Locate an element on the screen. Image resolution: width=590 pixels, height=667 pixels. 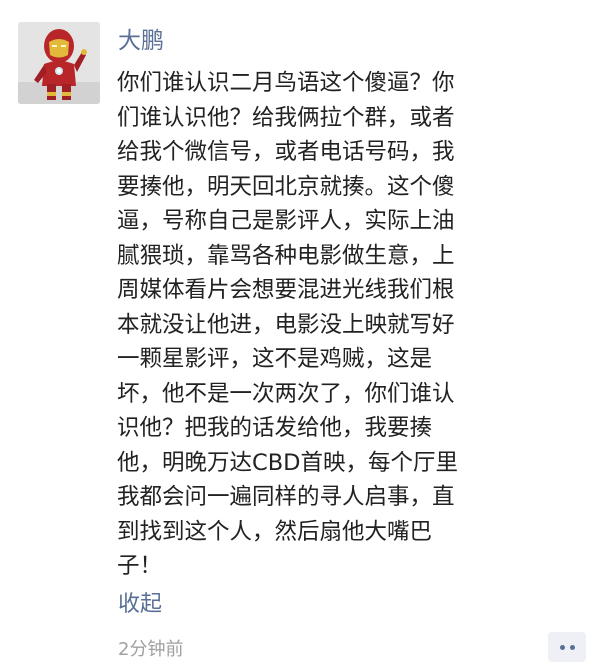
message-line: 们谁认识他？给我俩拉个群，或者 is located at coordinates (286, 117).